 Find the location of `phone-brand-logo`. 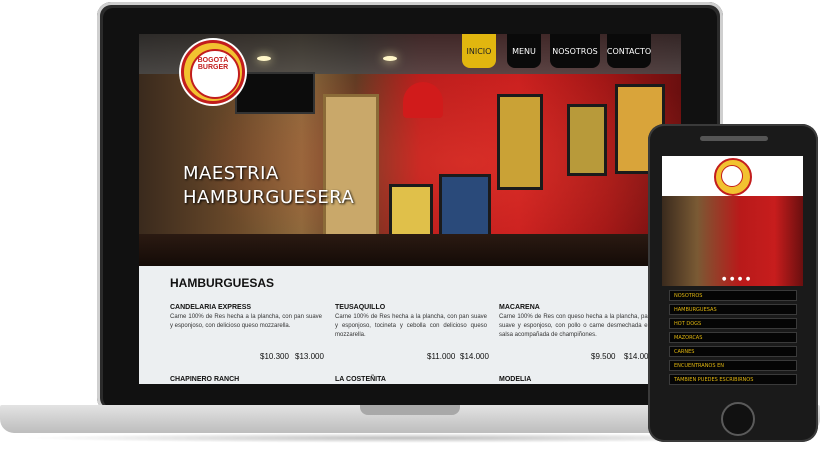

phone-brand-logo is located at coordinates (733, 177).